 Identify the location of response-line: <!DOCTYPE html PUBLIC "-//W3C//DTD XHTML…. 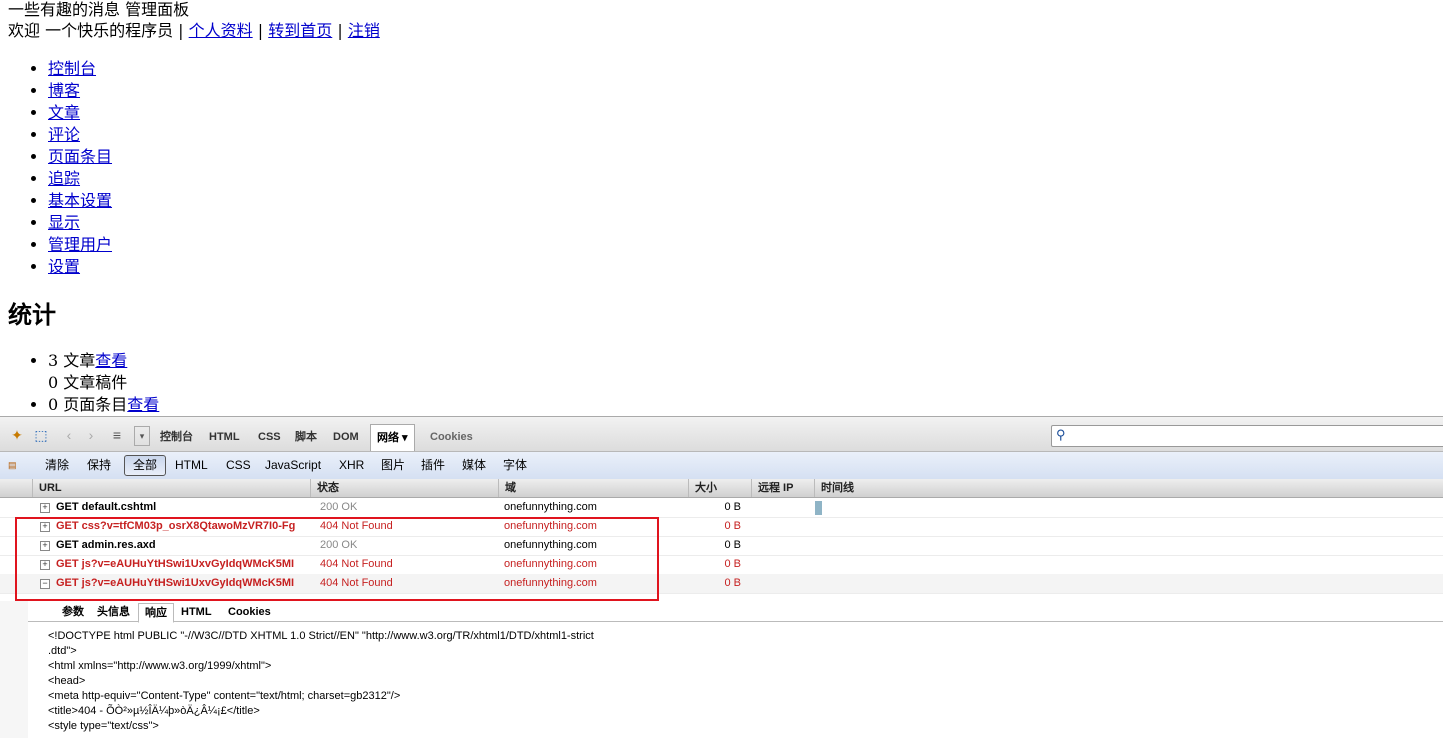
(321, 636).